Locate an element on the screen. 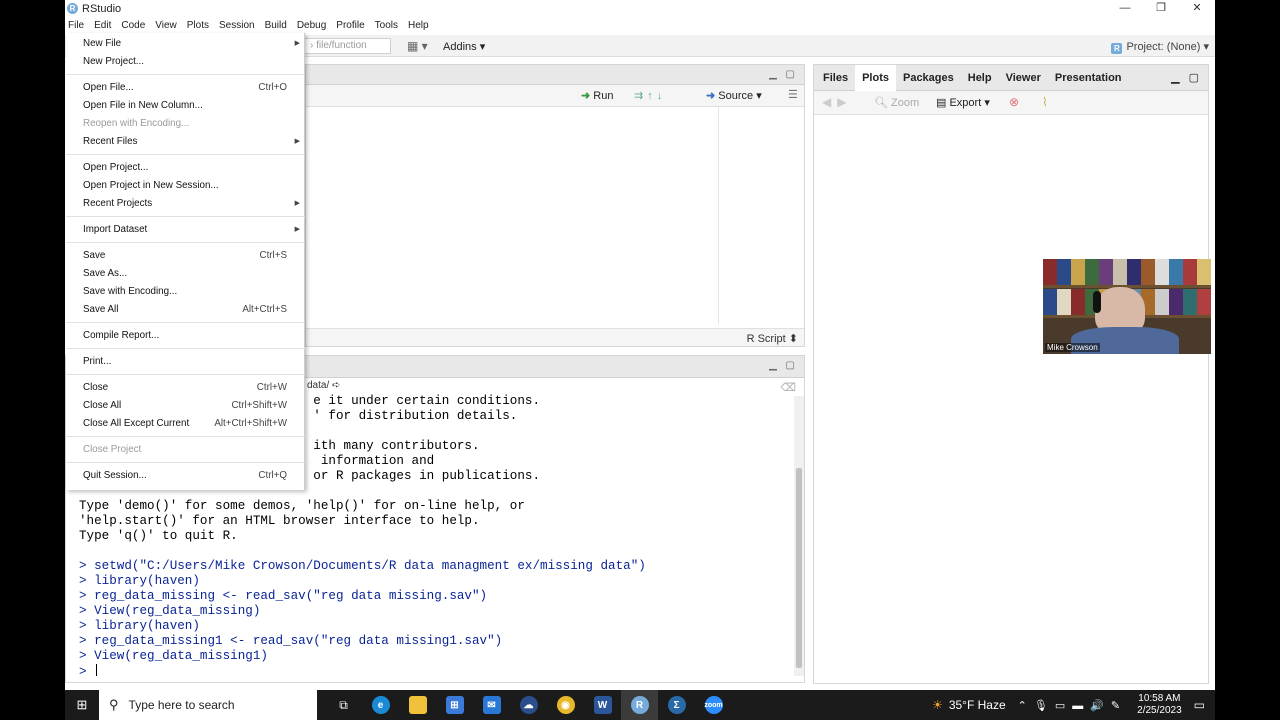 This screenshot has height=720, width=1280. word-icon: W is located at coordinates (602, 705).